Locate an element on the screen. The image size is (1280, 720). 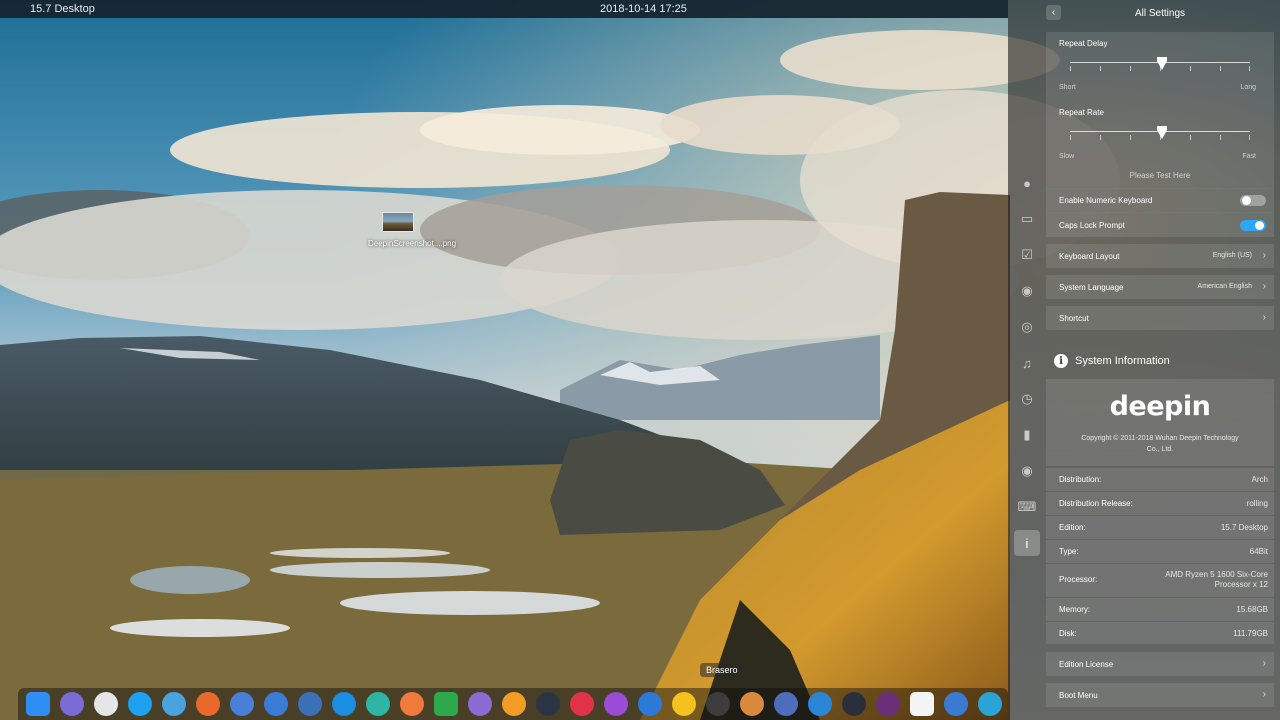
document-icon is located at coordinates (480, 704).